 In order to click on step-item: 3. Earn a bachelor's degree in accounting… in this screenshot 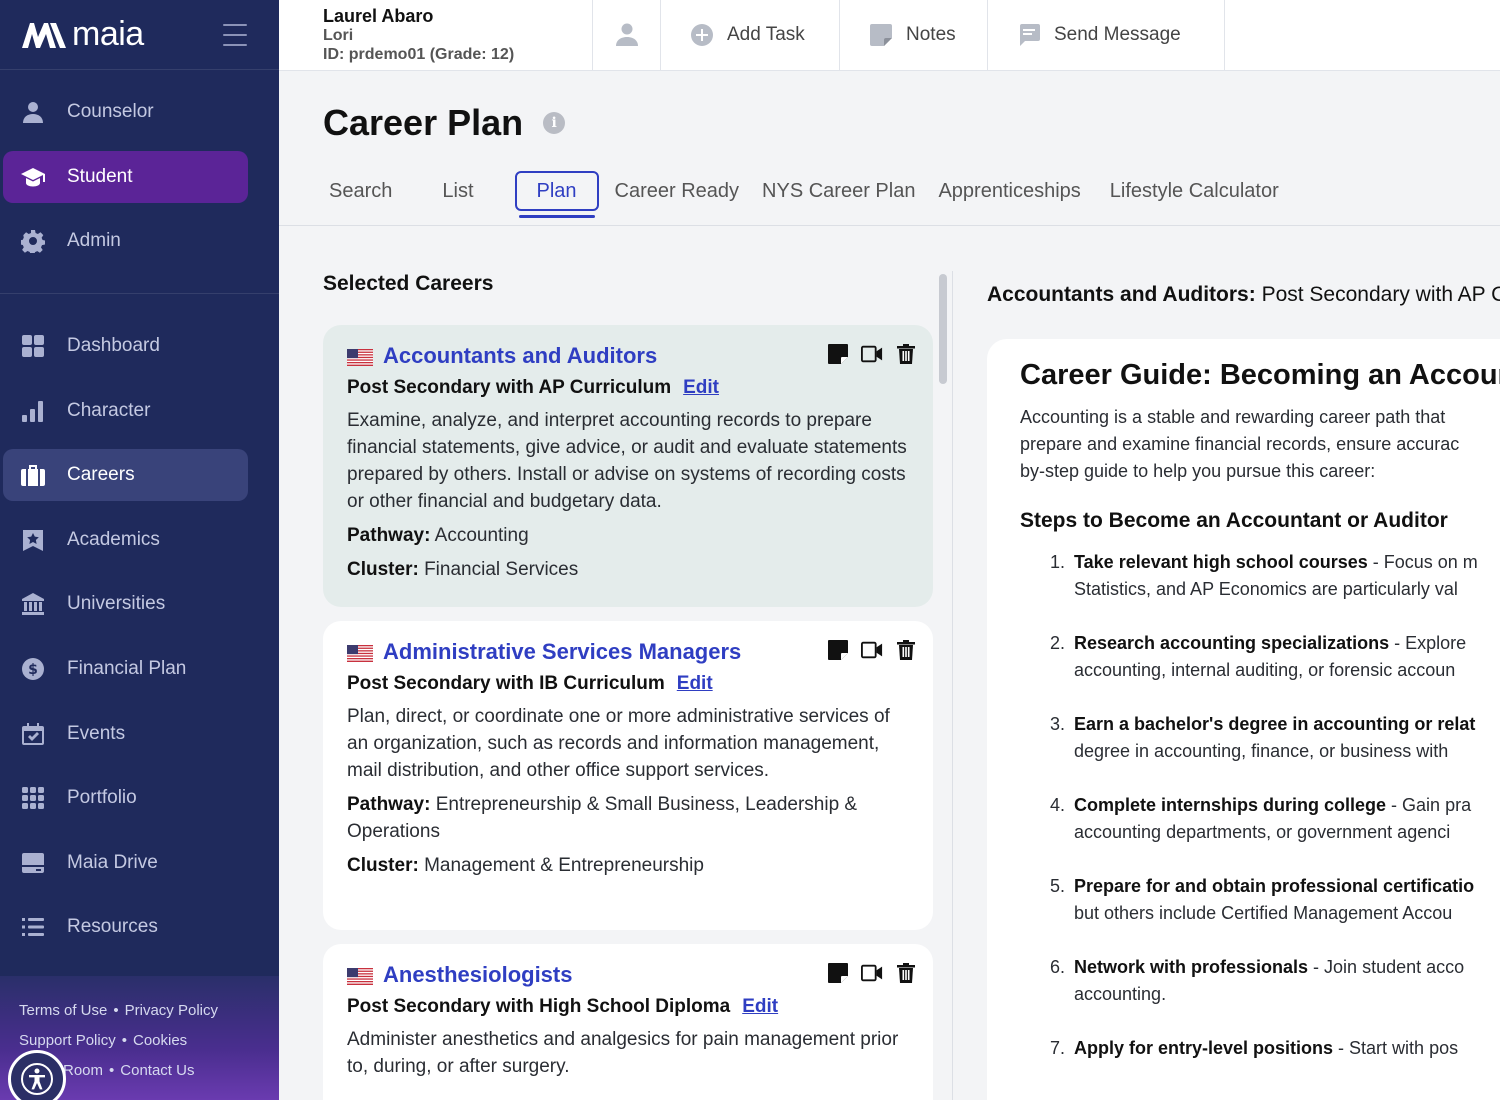, I will do `click(1263, 737)`.